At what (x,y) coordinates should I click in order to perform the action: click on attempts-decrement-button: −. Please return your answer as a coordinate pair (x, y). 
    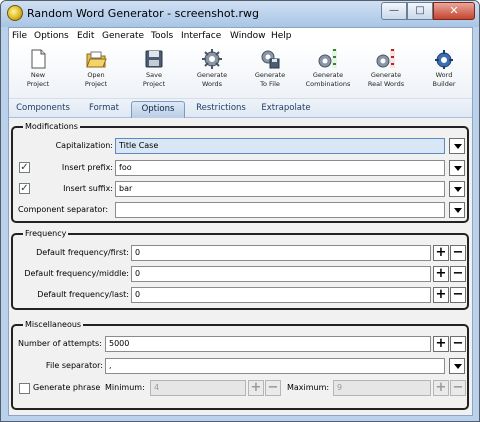
    Looking at the image, I should click on (458, 344).